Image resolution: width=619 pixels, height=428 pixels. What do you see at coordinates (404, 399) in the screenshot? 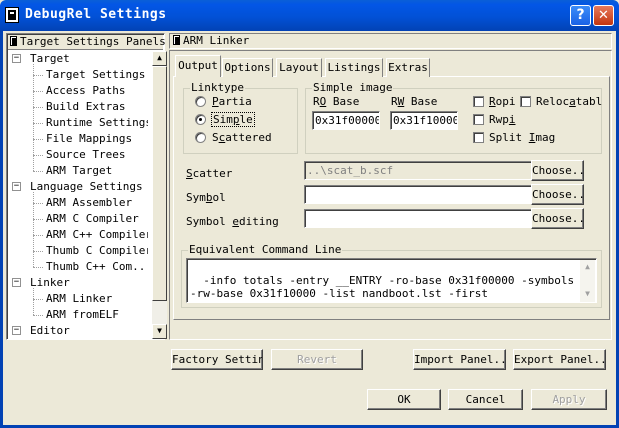
I see `ok-button: OK` at bounding box center [404, 399].